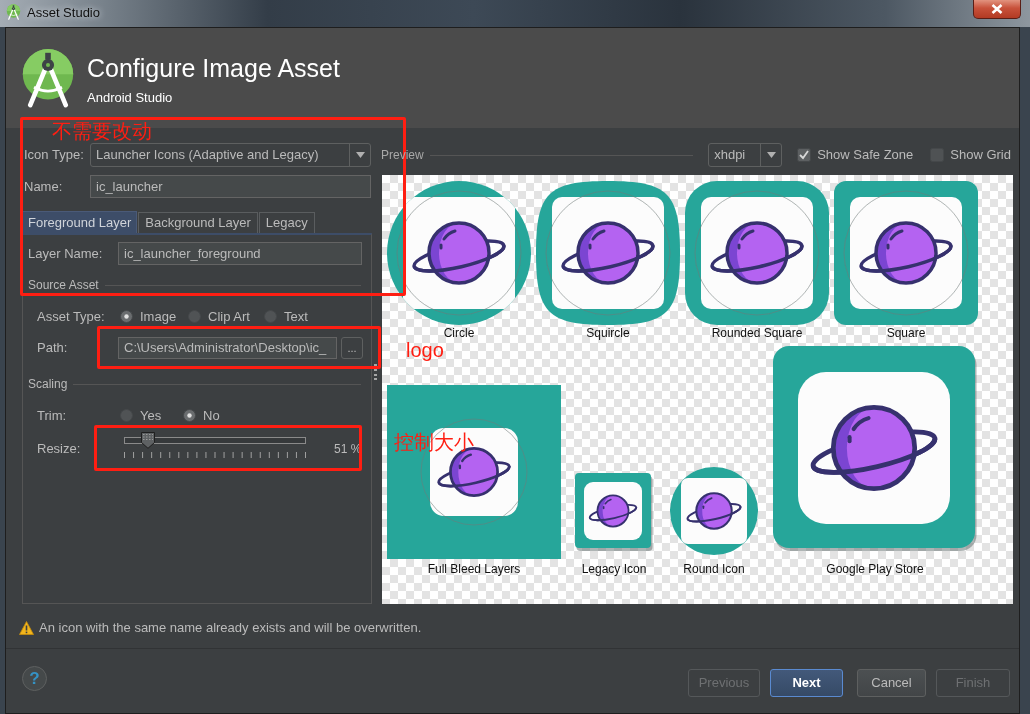  What do you see at coordinates (425, 350) in the screenshot?
I see `annotation-label: logo` at bounding box center [425, 350].